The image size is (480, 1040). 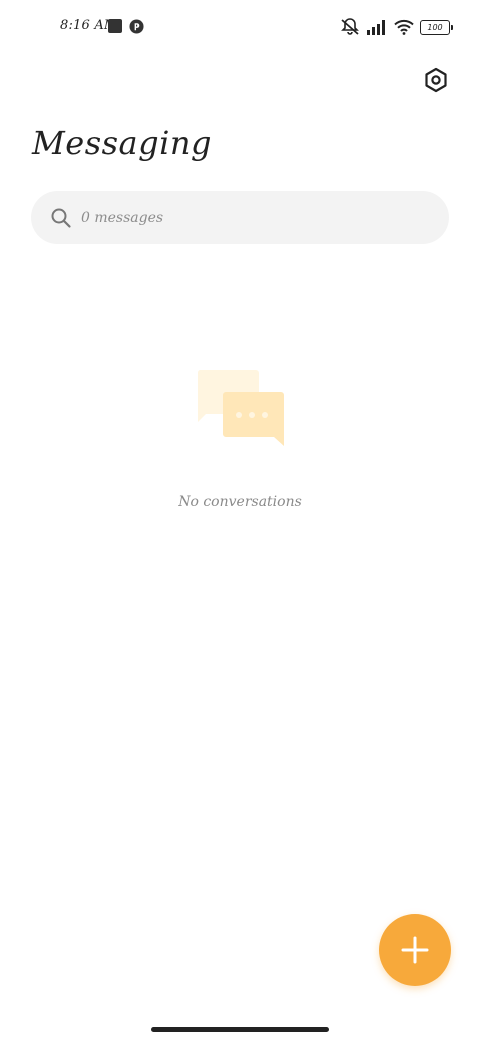 I want to click on plus-icon, so click(x=415, y=950).